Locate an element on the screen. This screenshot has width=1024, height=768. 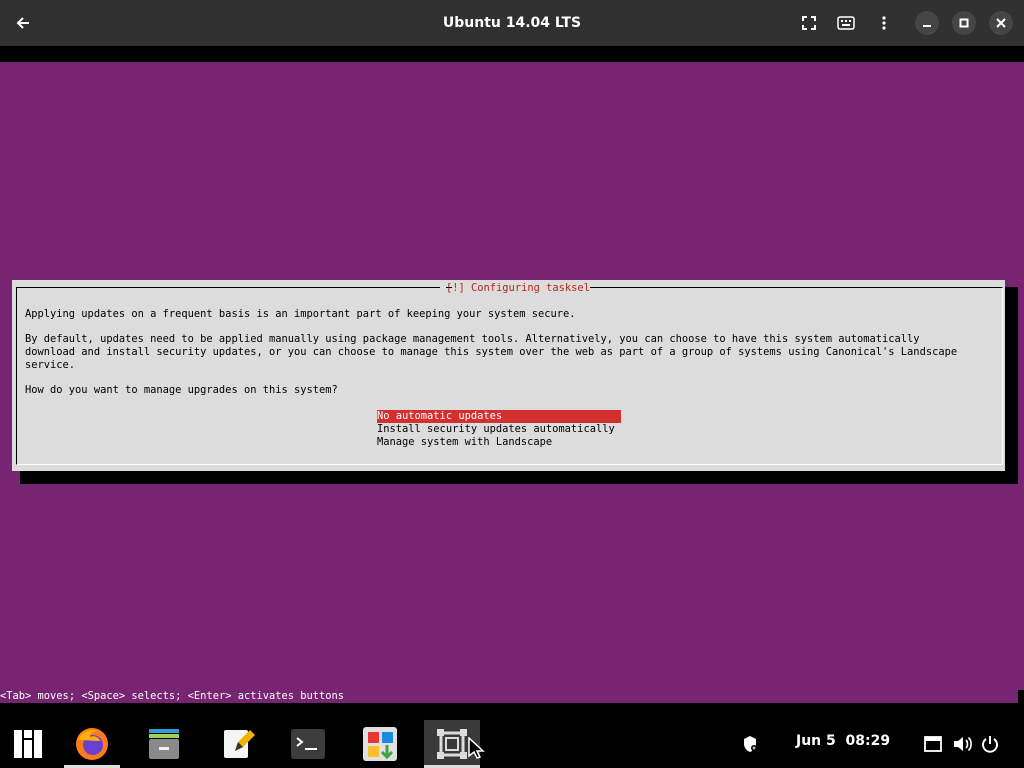
volume-icon is located at coordinates (962, 744).